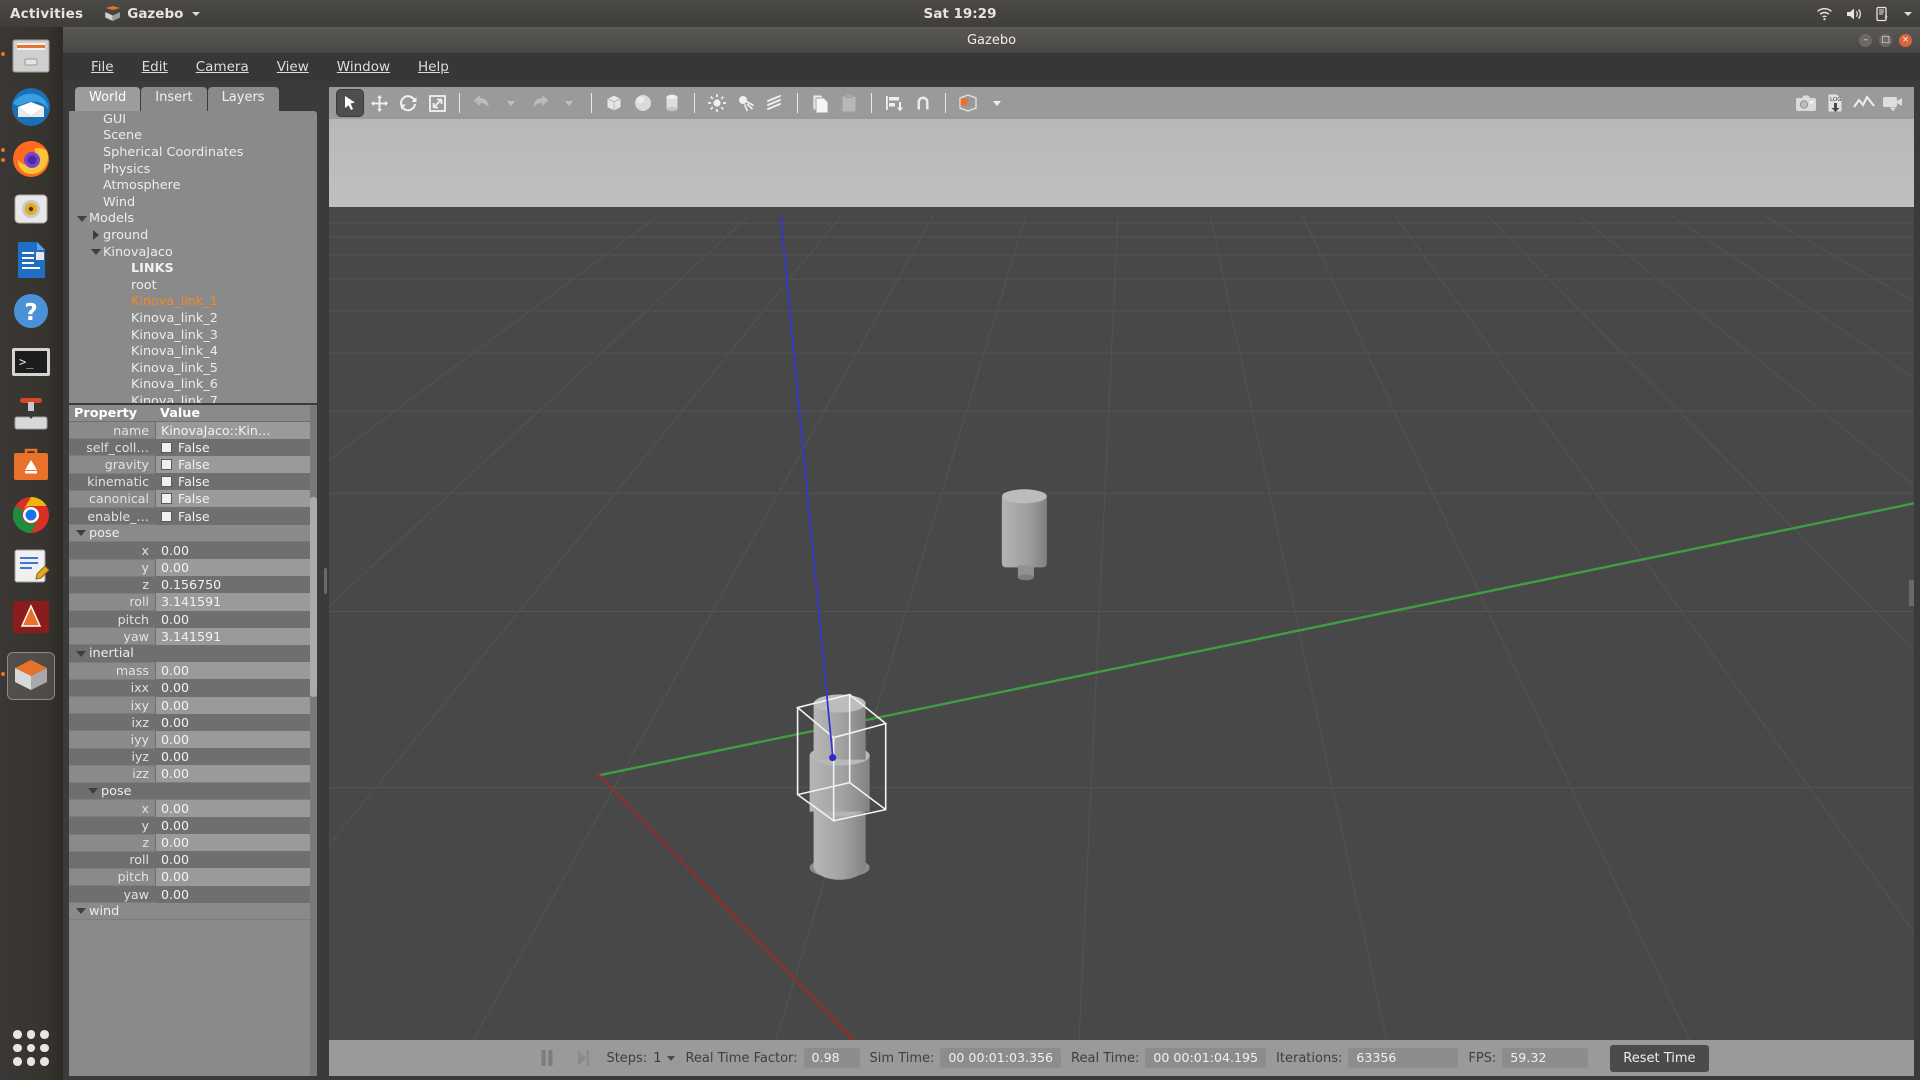 Image resolution: width=1920 pixels, height=1080 pixels. What do you see at coordinates (583, 1058) in the screenshot?
I see `step-forward-icon` at bounding box center [583, 1058].